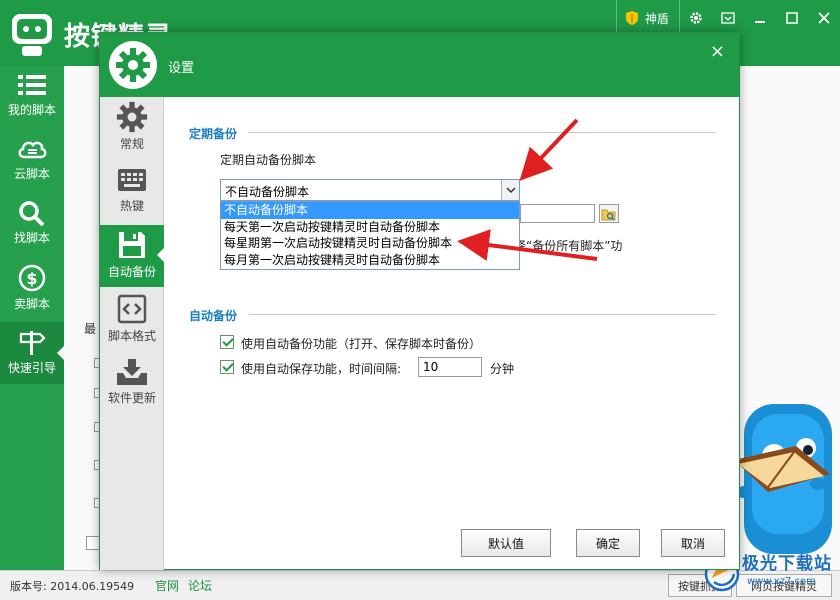 The height and width of the screenshot is (600, 840). Describe the element at coordinates (267, 192) in the screenshot. I see `select-value: 不自动备份脚本` at that location.